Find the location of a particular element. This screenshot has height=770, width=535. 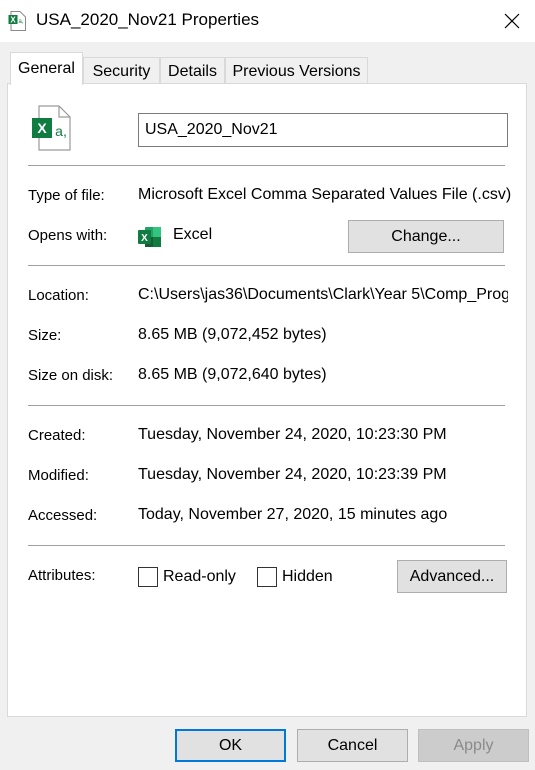

window-title: USA_2020_Nov21 Properties is located at coordinates (148, 19).